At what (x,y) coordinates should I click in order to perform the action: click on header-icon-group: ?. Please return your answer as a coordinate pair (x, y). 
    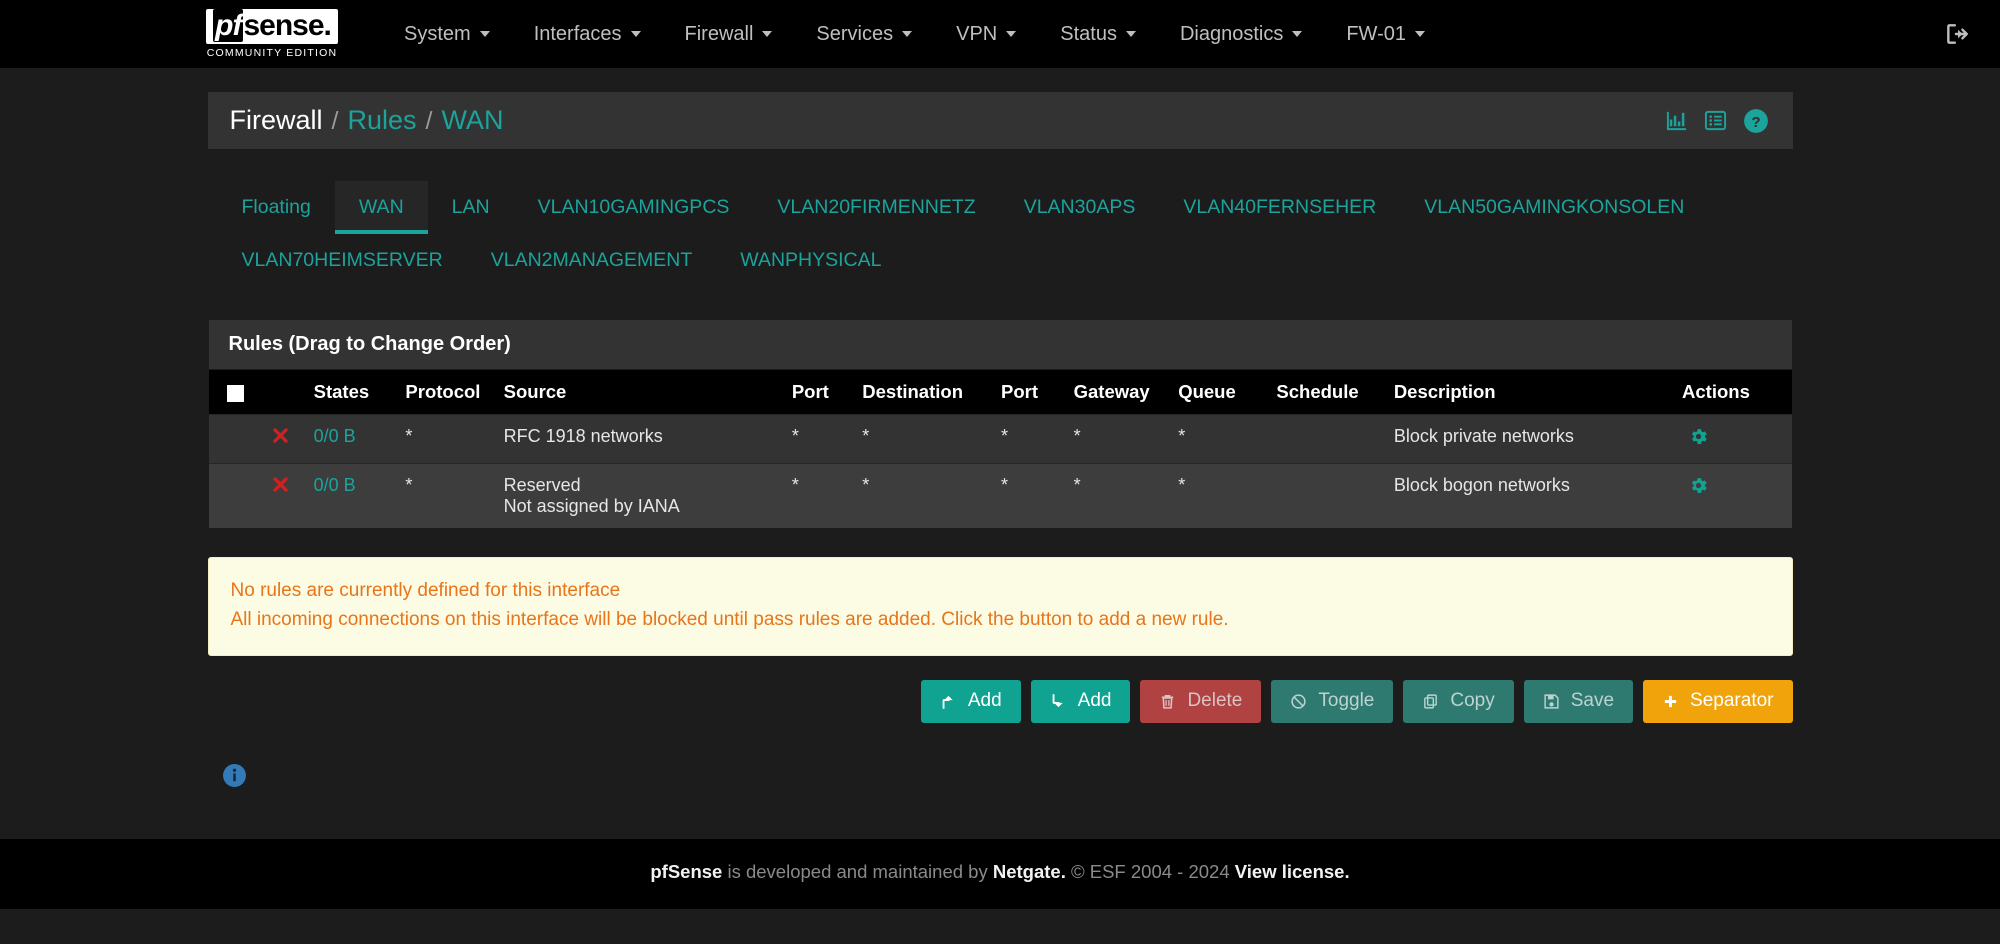
    Looking at the image, I should click on (1717, 121).